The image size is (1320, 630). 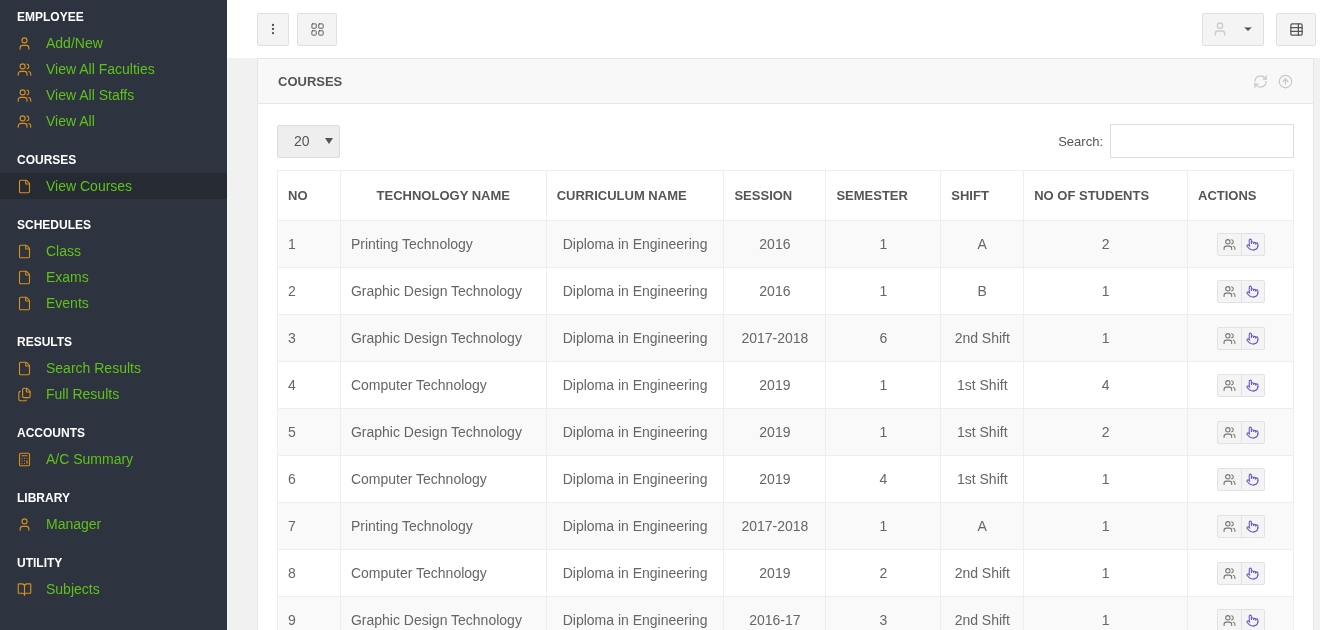 What do you see at coordinates (329, 141) in the screenshot?
I see `caret-icon` at bounding box center [329, 141].